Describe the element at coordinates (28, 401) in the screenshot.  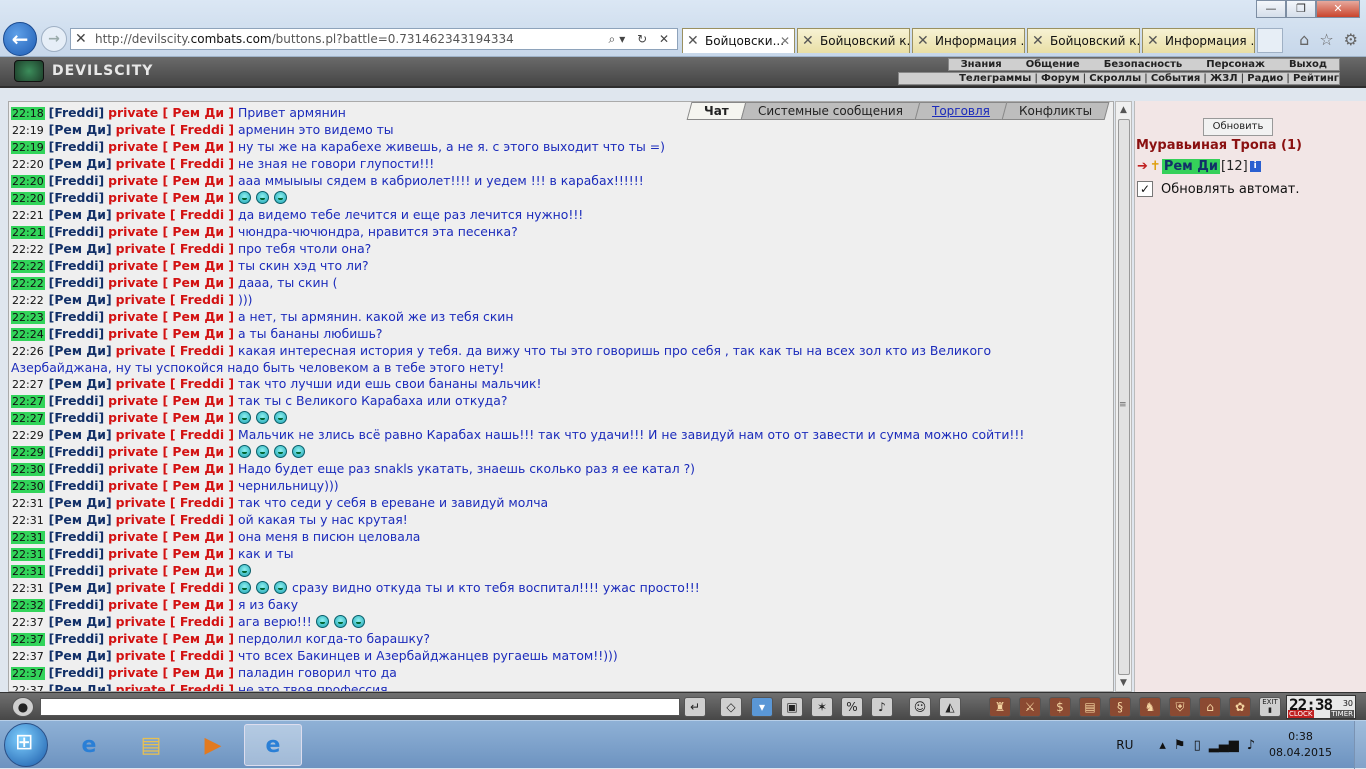
I see `message-time: 22:27` at that location.